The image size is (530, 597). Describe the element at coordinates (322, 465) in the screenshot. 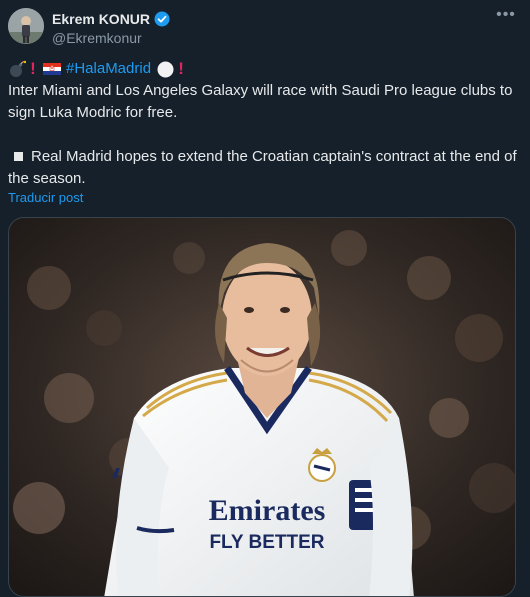

I see `real-madrid-crest` at that location.